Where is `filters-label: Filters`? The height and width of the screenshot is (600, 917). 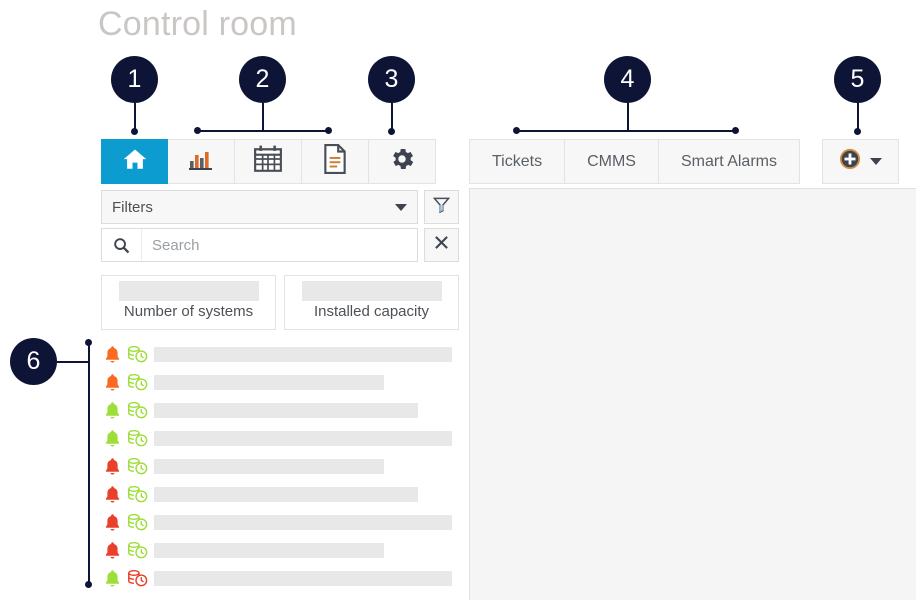 filters-label: Filters is located at coordinates (132, 207).